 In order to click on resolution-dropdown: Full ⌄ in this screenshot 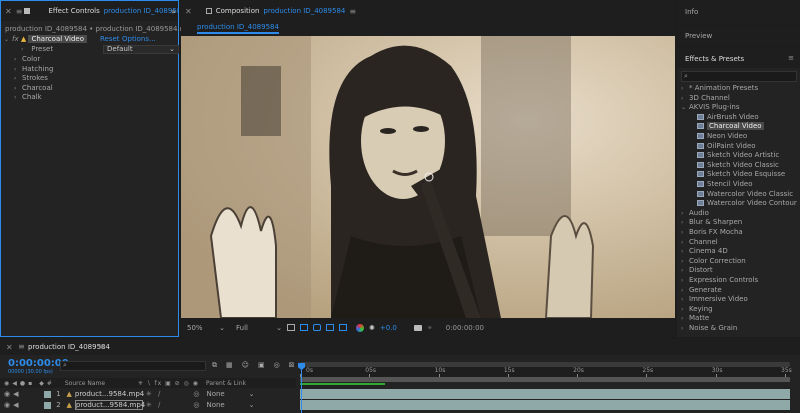, I will do `click(259, 328)`.